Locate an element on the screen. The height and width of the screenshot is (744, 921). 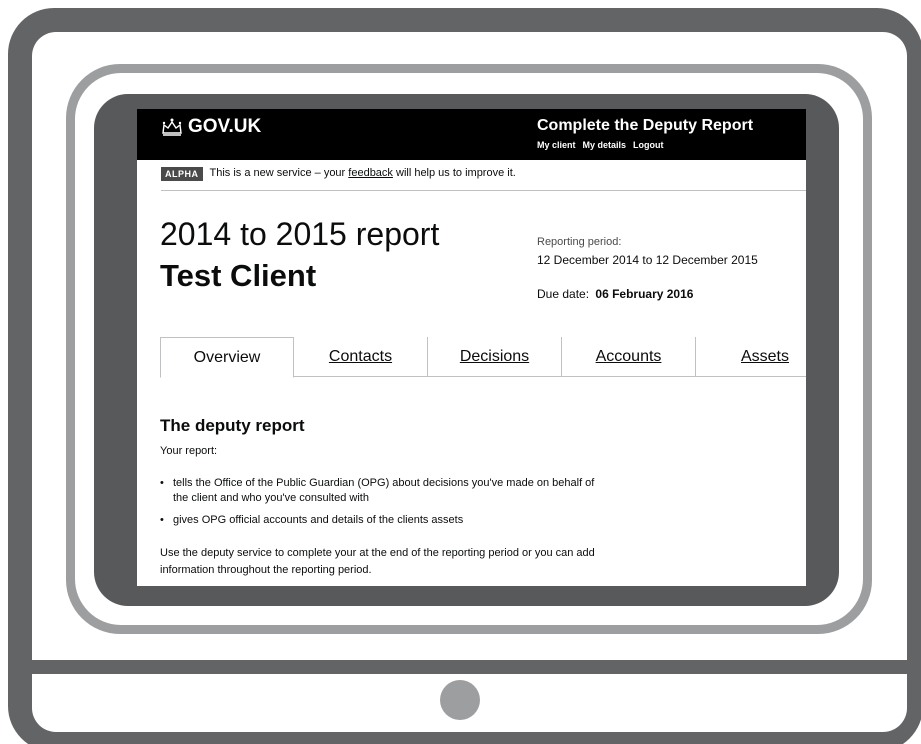
tab-accounts: Accounts is located at coordinates (629, 357).